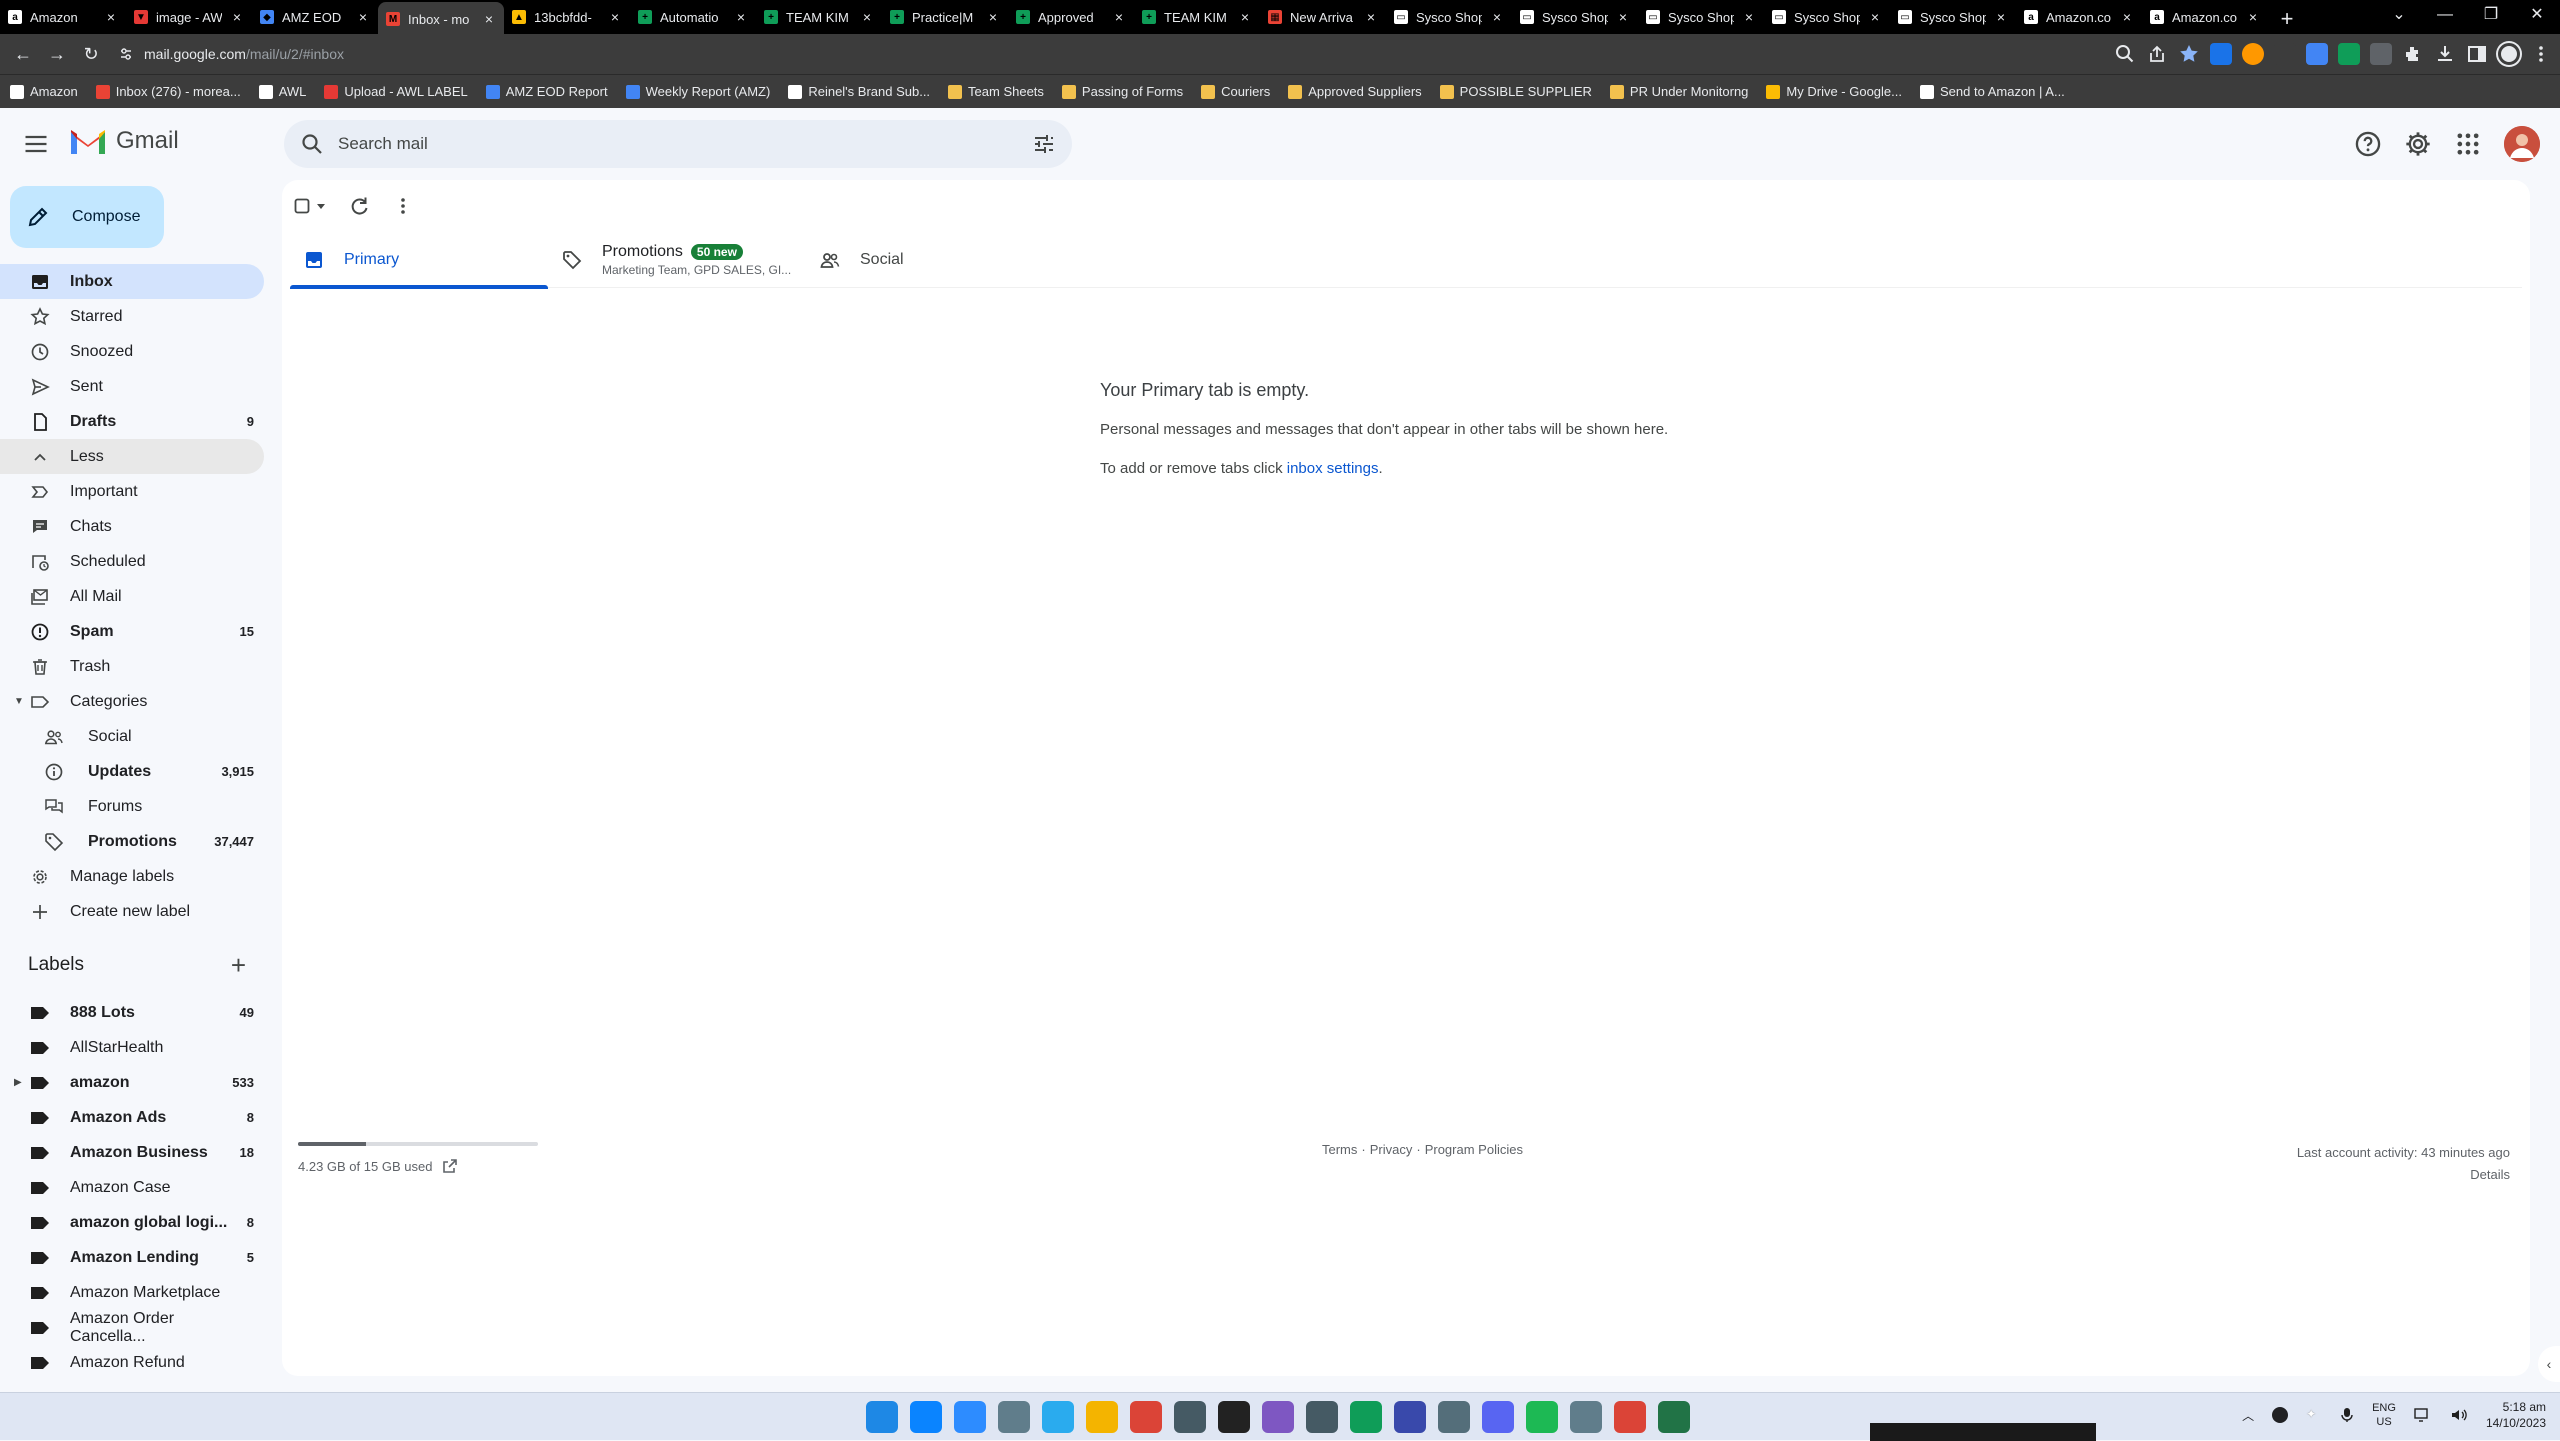 This screenshot has width=2560, height=1441. I want to click on url-field: mail.google.com/mail/u/2/#inbox, so click(1116, 54).